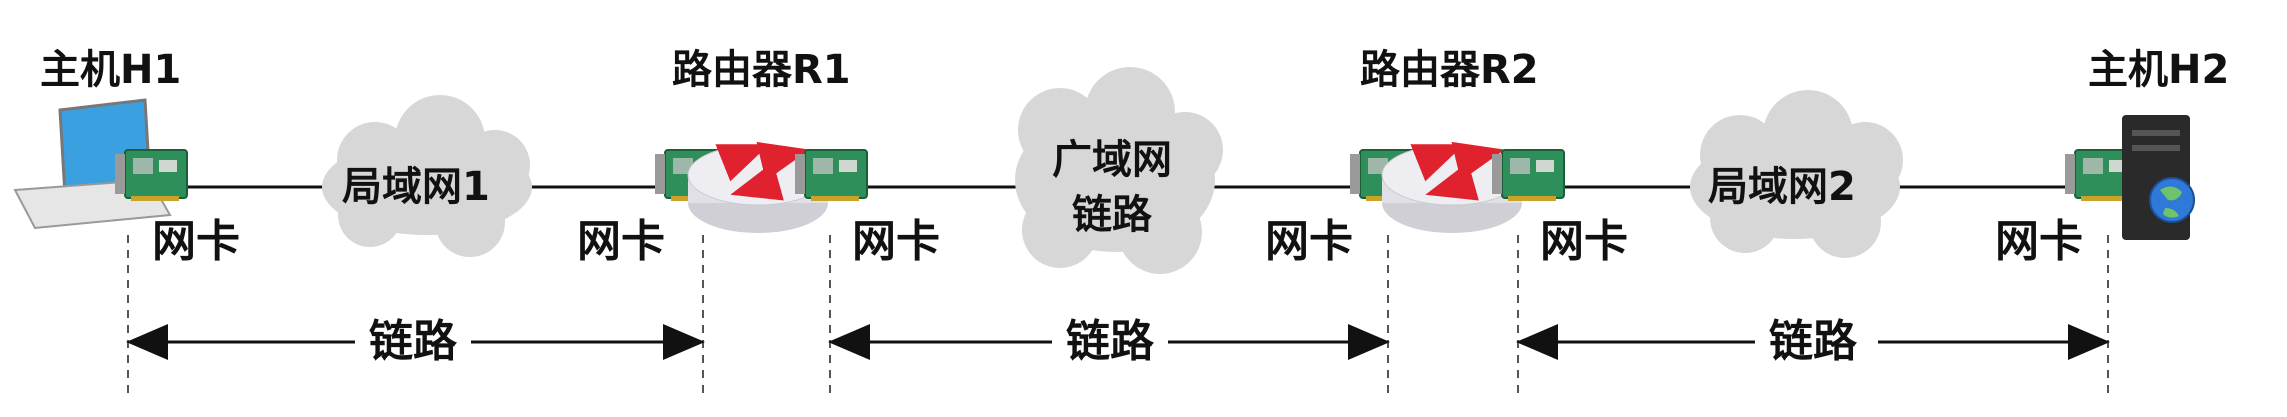 This screenshot has height=417, width=2287. What do you see at coordinates (2159, 70) in the screenshot?
I see `node-title-h2: 主机H2` at bounding box center [2159, 70].